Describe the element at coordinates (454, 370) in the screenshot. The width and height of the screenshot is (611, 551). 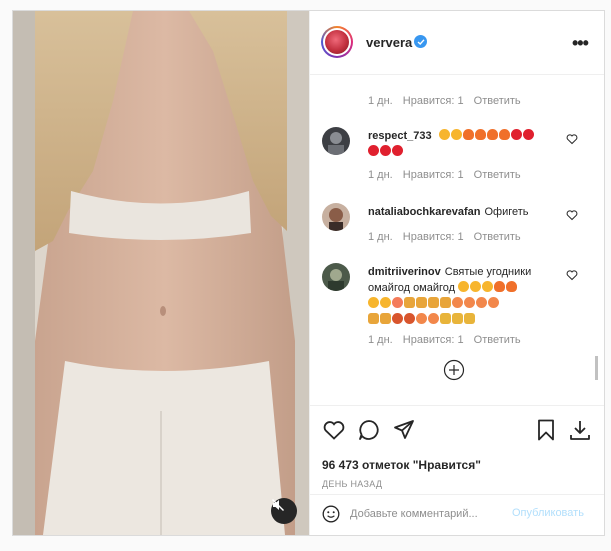
I see `load-more-comments-icon` at that location.